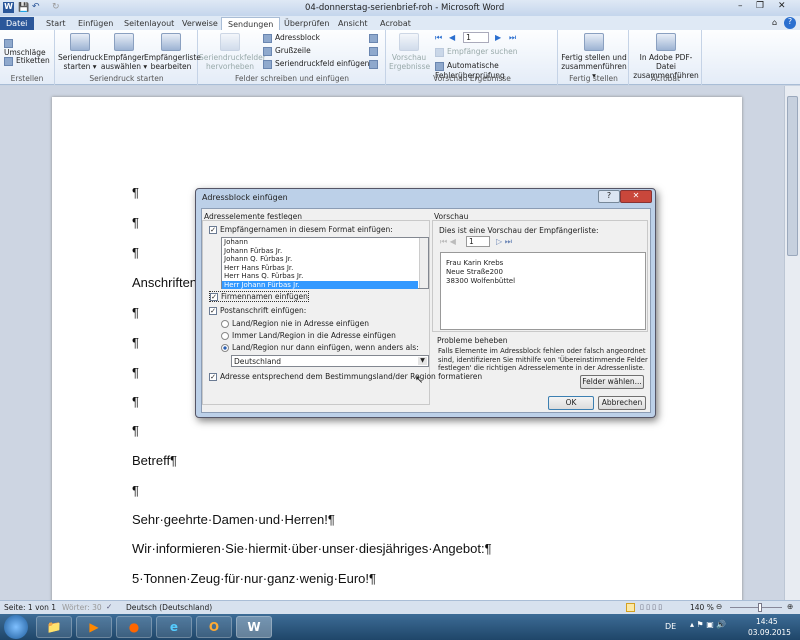 The image size is (800, 640). What do you see at coordinates (287, 51) in the screenshot?
I see `grusszeile-button: Grußzeile` at bounding box center [287, 51].